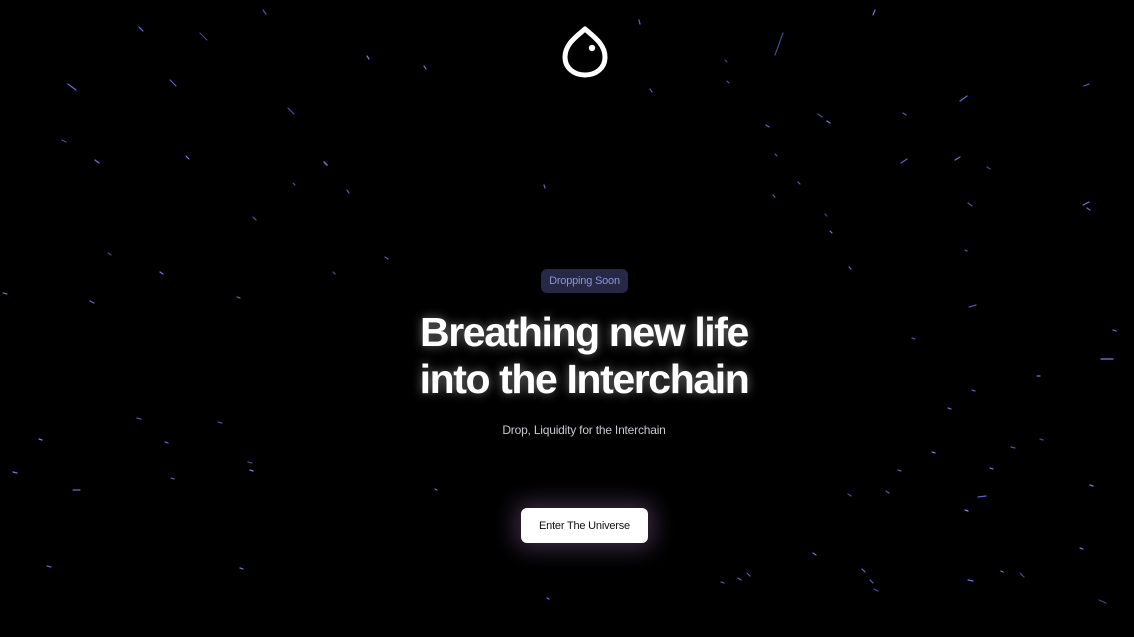  Describe the element at coordinates (584, 332) in the screenshot. I see `headline-line-1: Breathing new life` at that location.